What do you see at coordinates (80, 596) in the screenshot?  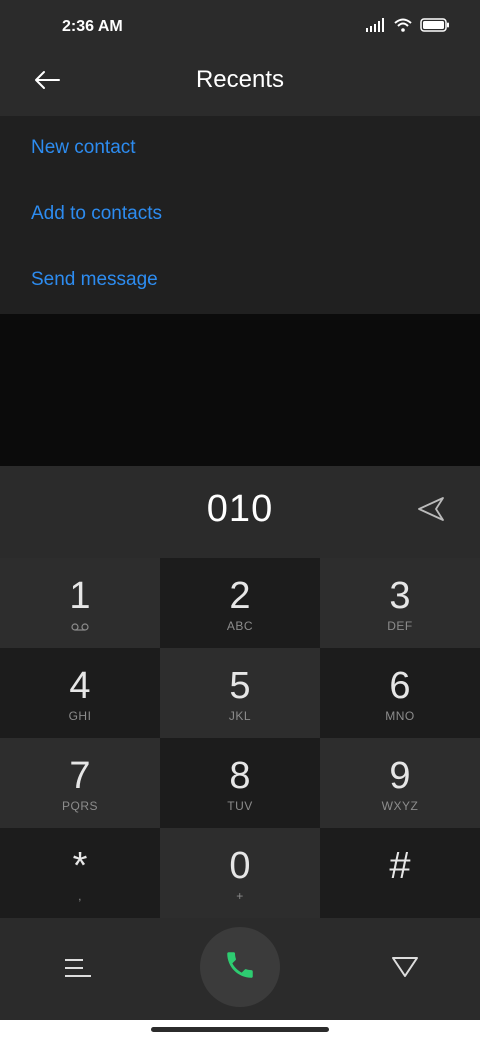 I see `key-digit: 1` at bounding box center [80, 596].